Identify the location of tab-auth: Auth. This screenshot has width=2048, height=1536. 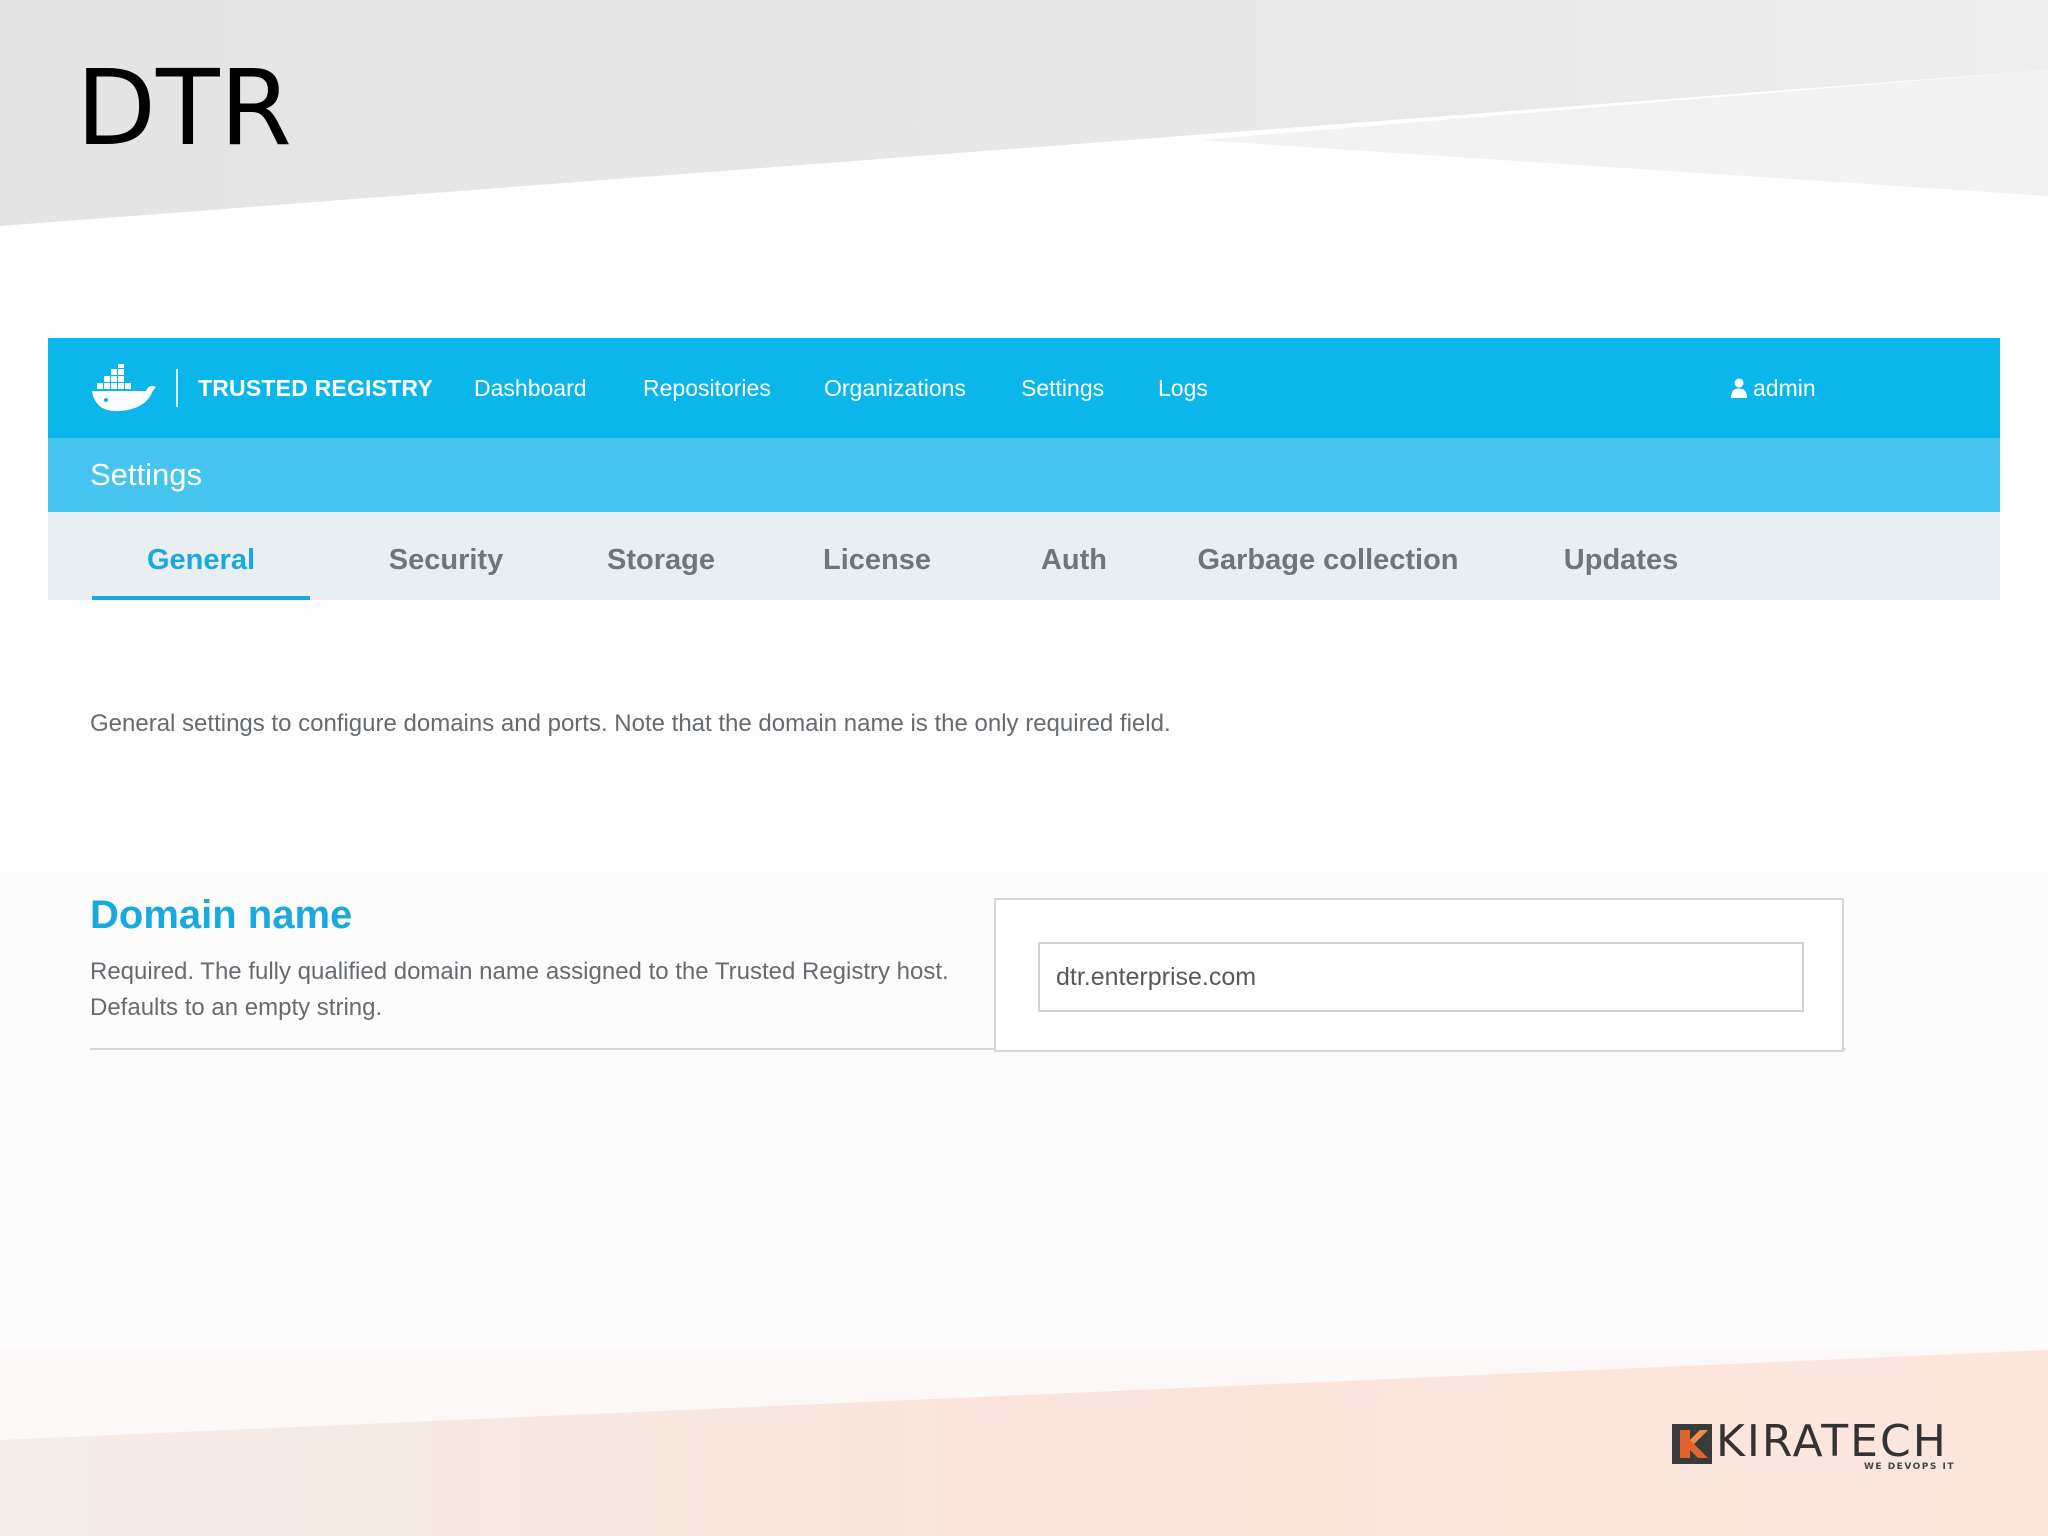
(1074, 556).